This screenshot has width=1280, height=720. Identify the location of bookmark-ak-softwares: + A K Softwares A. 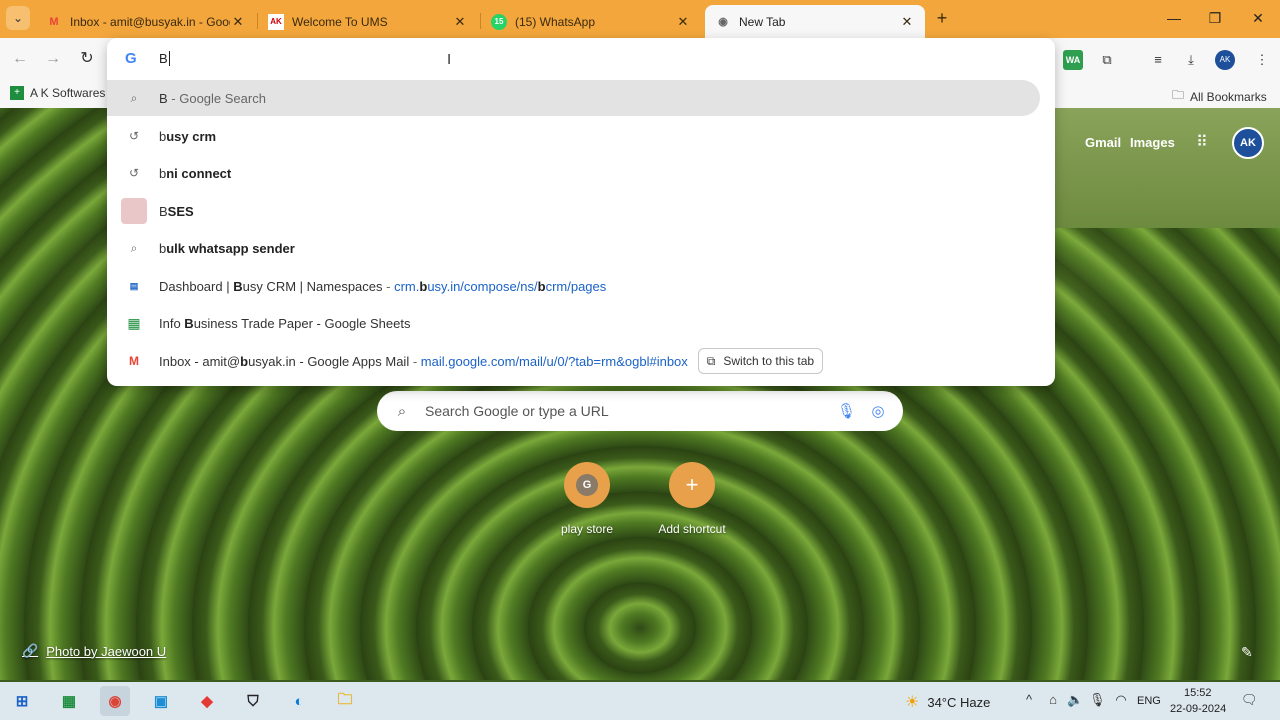
(63, 93).